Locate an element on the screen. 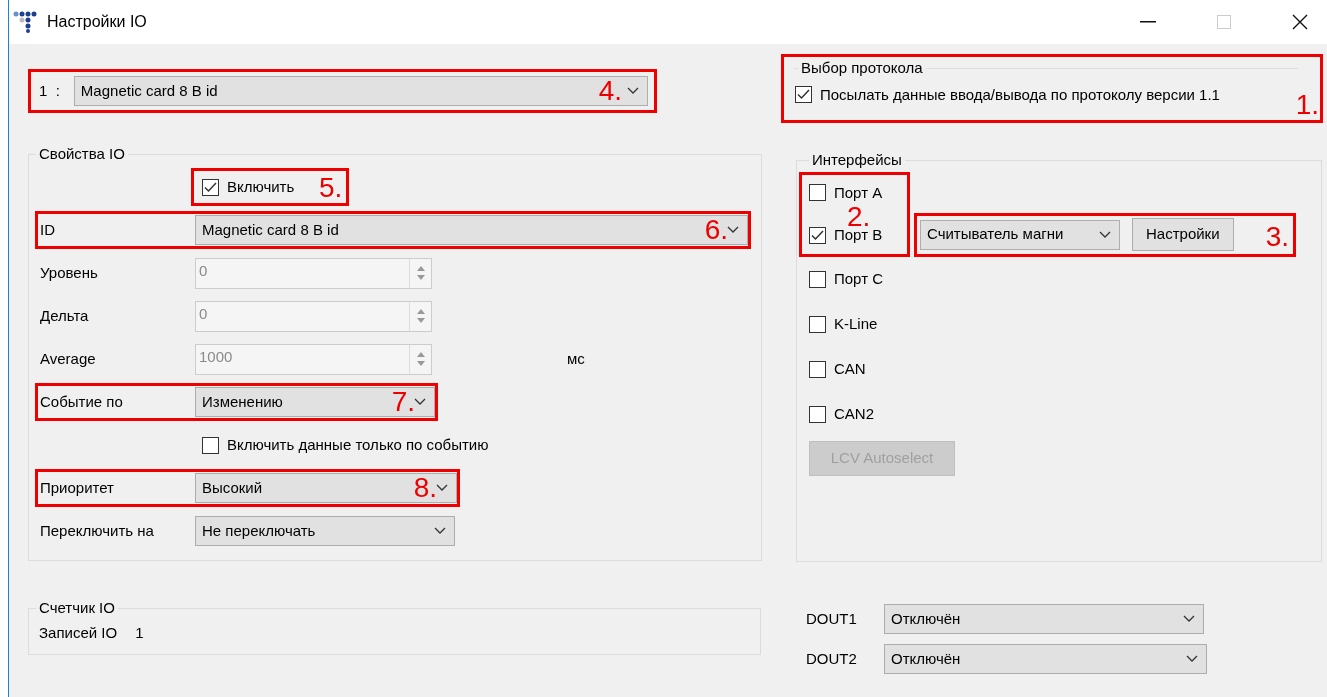 Image resolution: width=1327 pixels, height=697 pixels. output-label: DOUT1 is located at coordinates (832, 618).